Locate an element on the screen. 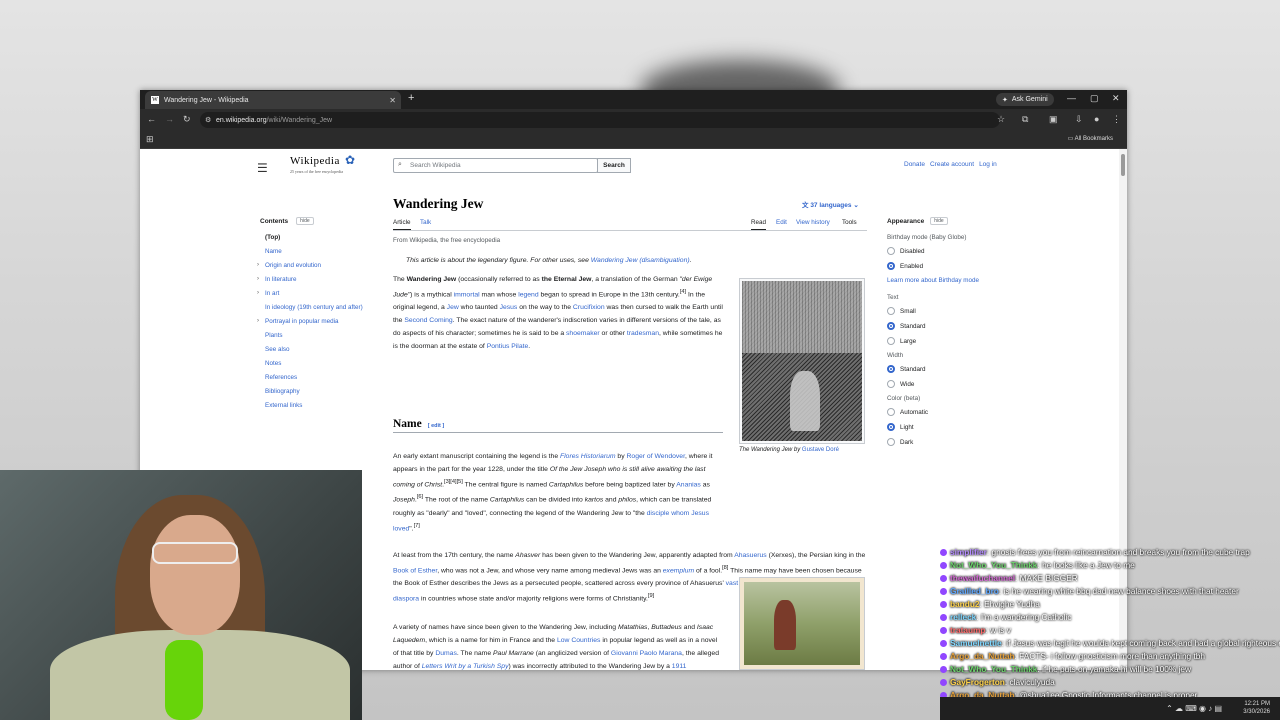 The height and width of the screenshot is (720, 1280). maximize-icon: ▢ is located at coordinates (1094, 98).